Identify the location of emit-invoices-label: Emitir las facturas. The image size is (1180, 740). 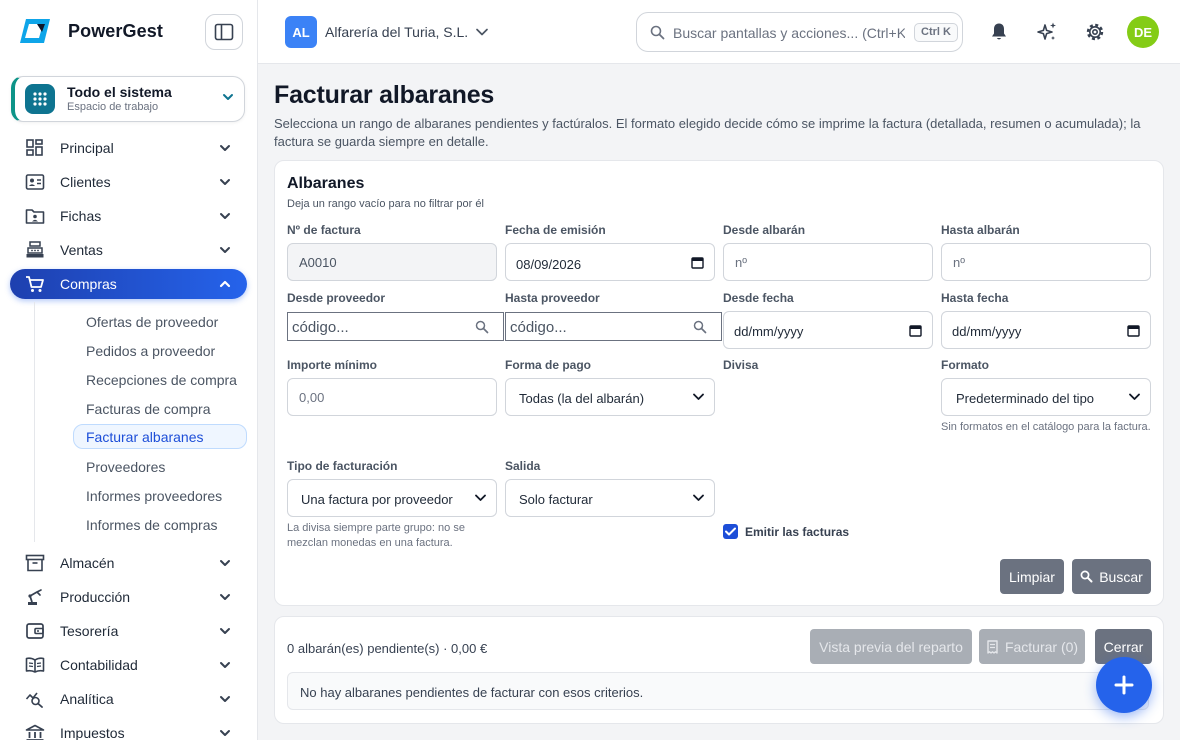
(797, 532).